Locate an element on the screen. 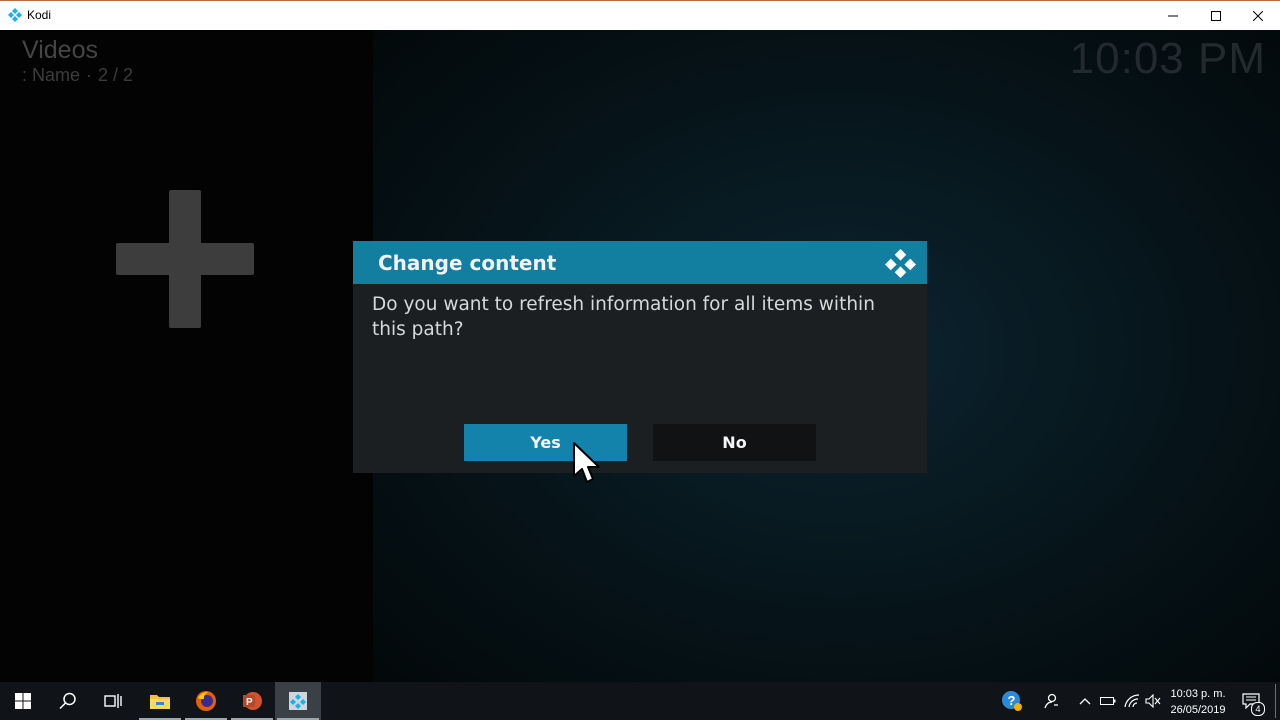  window-title-bar: Kodi is located at coordinates (640, 15).